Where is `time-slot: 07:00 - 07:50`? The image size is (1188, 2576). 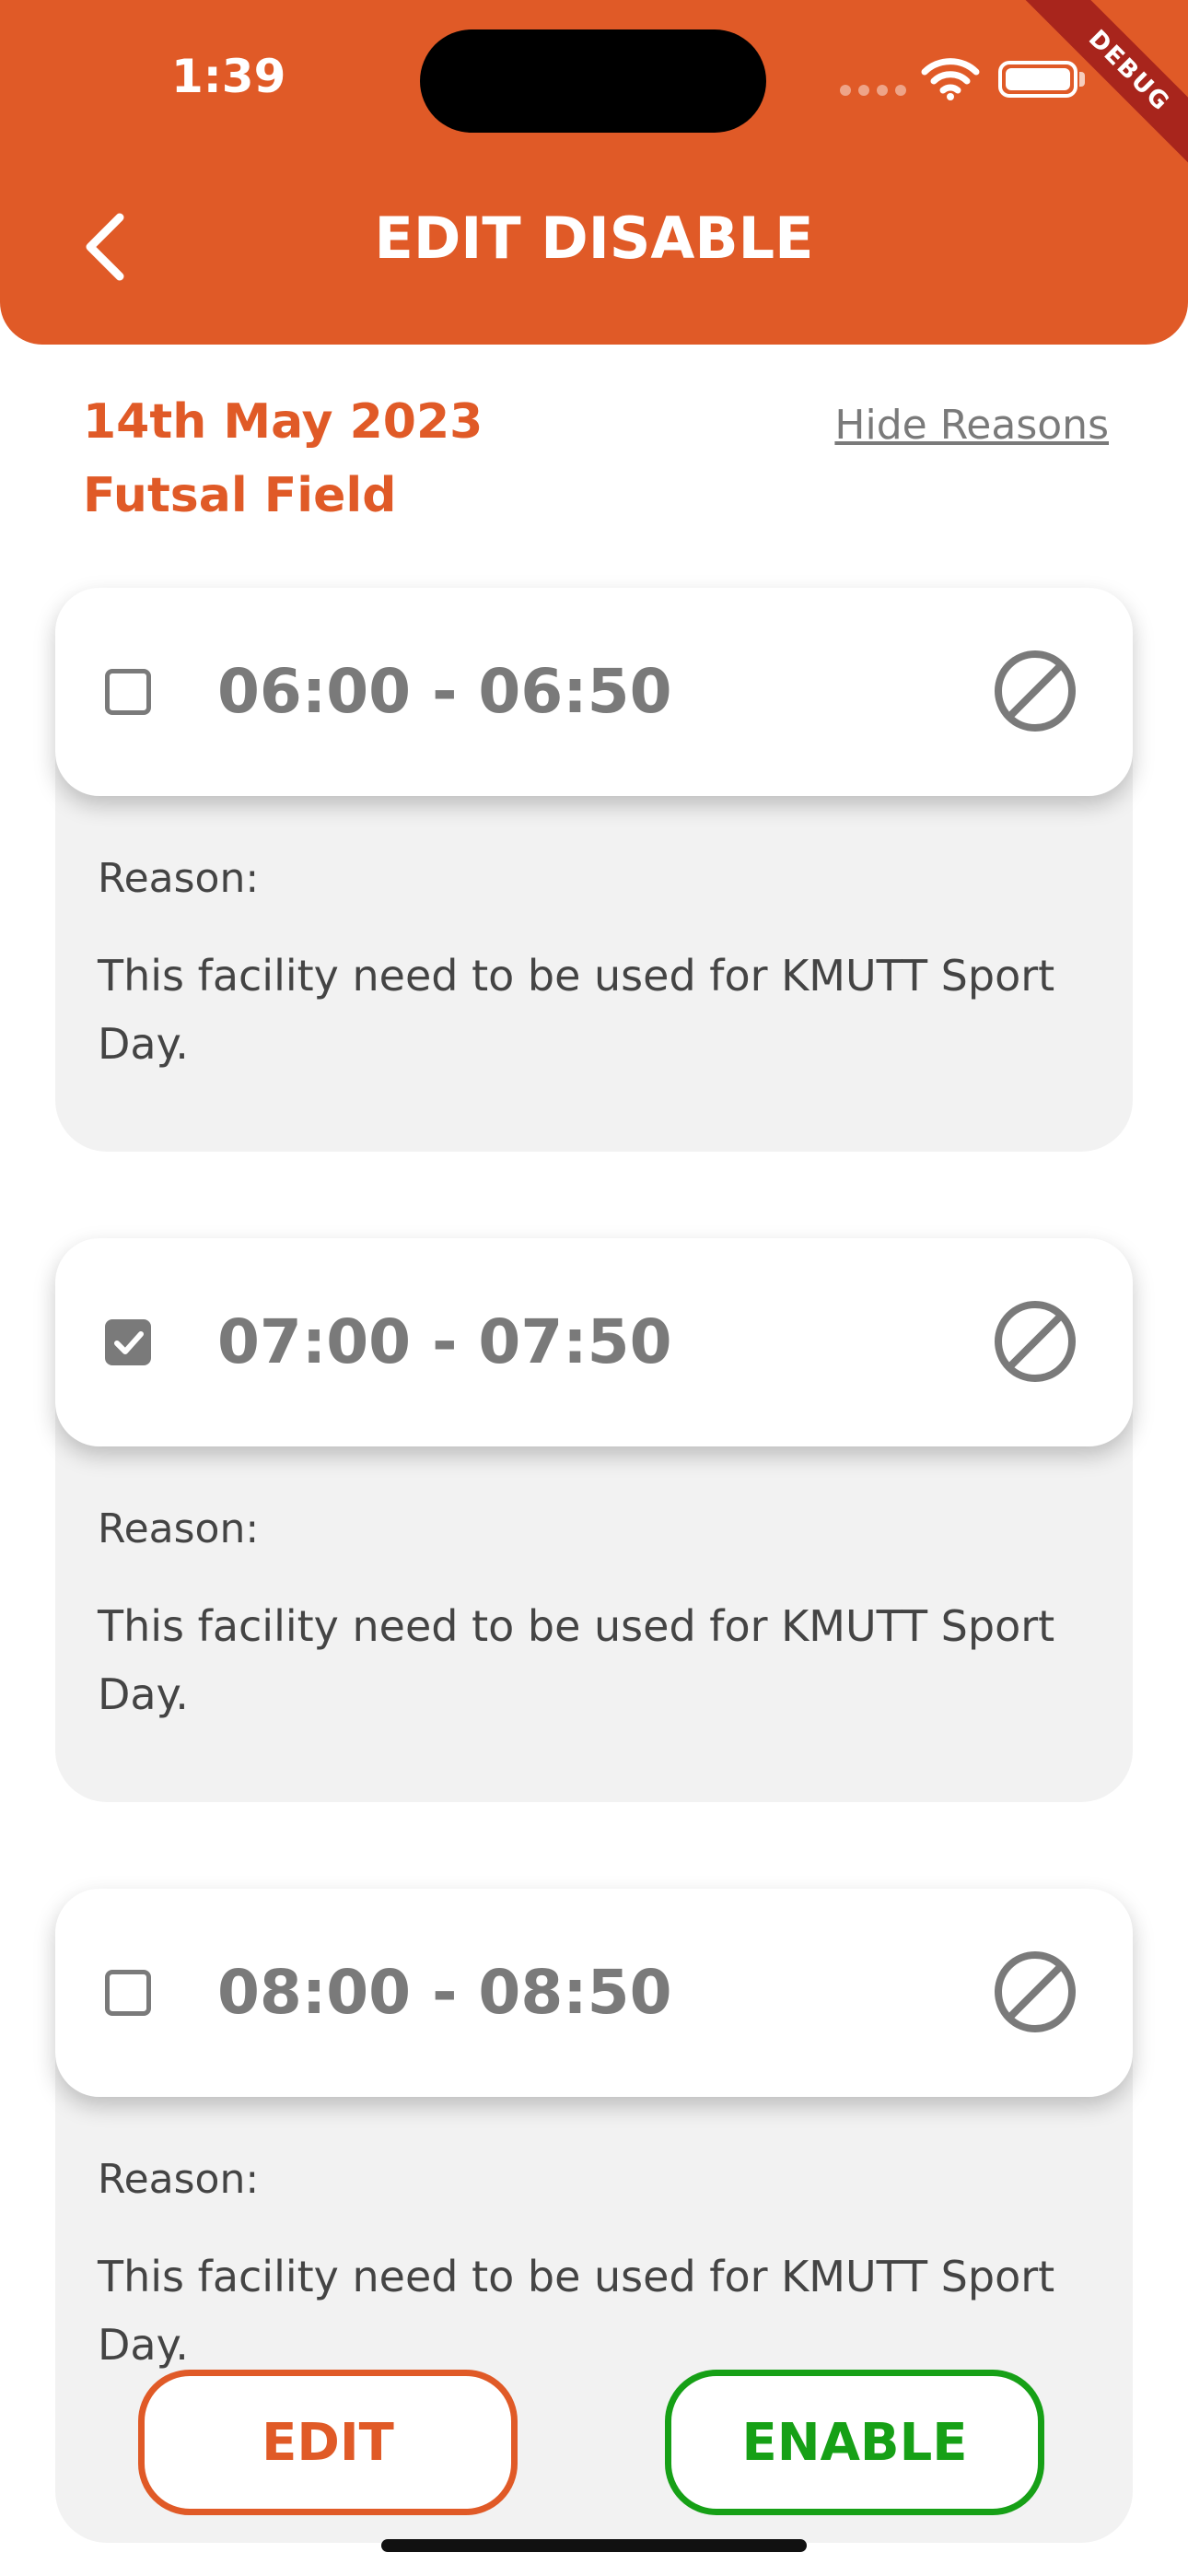
time-slot: 07:00 - 07:50 is located at coordinates (594, 1342).